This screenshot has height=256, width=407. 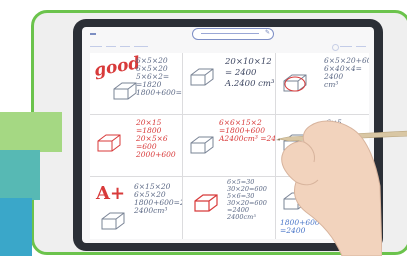 I want to click on hand-holding-pen, so click(x=331, y=188).